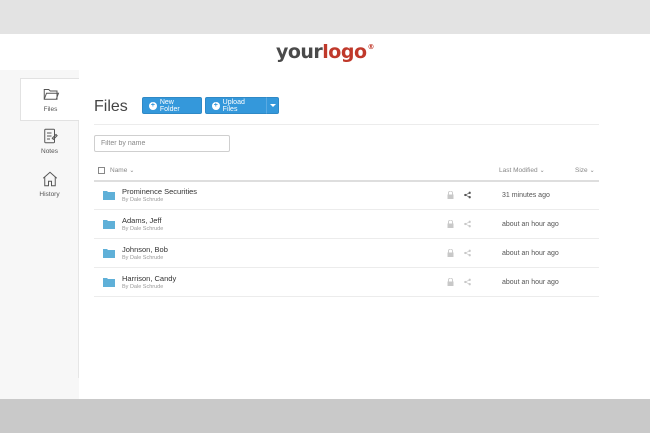 The width and height of the screenshot is (650, 433). What do you see at coordinates (526, 195) in the screenshot?
I see `row-modified: 31 minutes ago` at bounding box center [526, 195].